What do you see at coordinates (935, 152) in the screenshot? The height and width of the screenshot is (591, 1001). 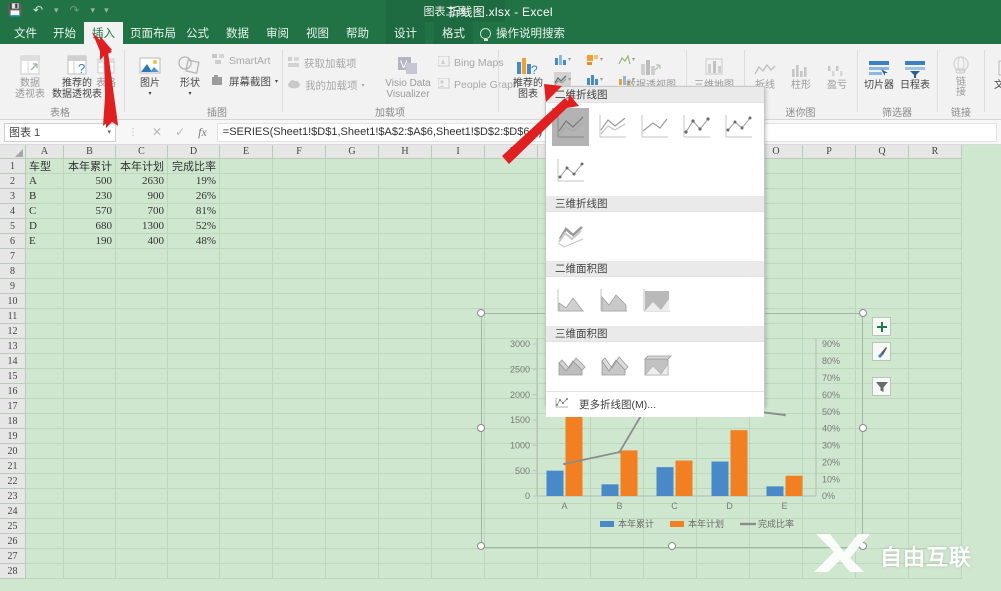 I see `column-header-R: R` at bounding box center [935, 152].